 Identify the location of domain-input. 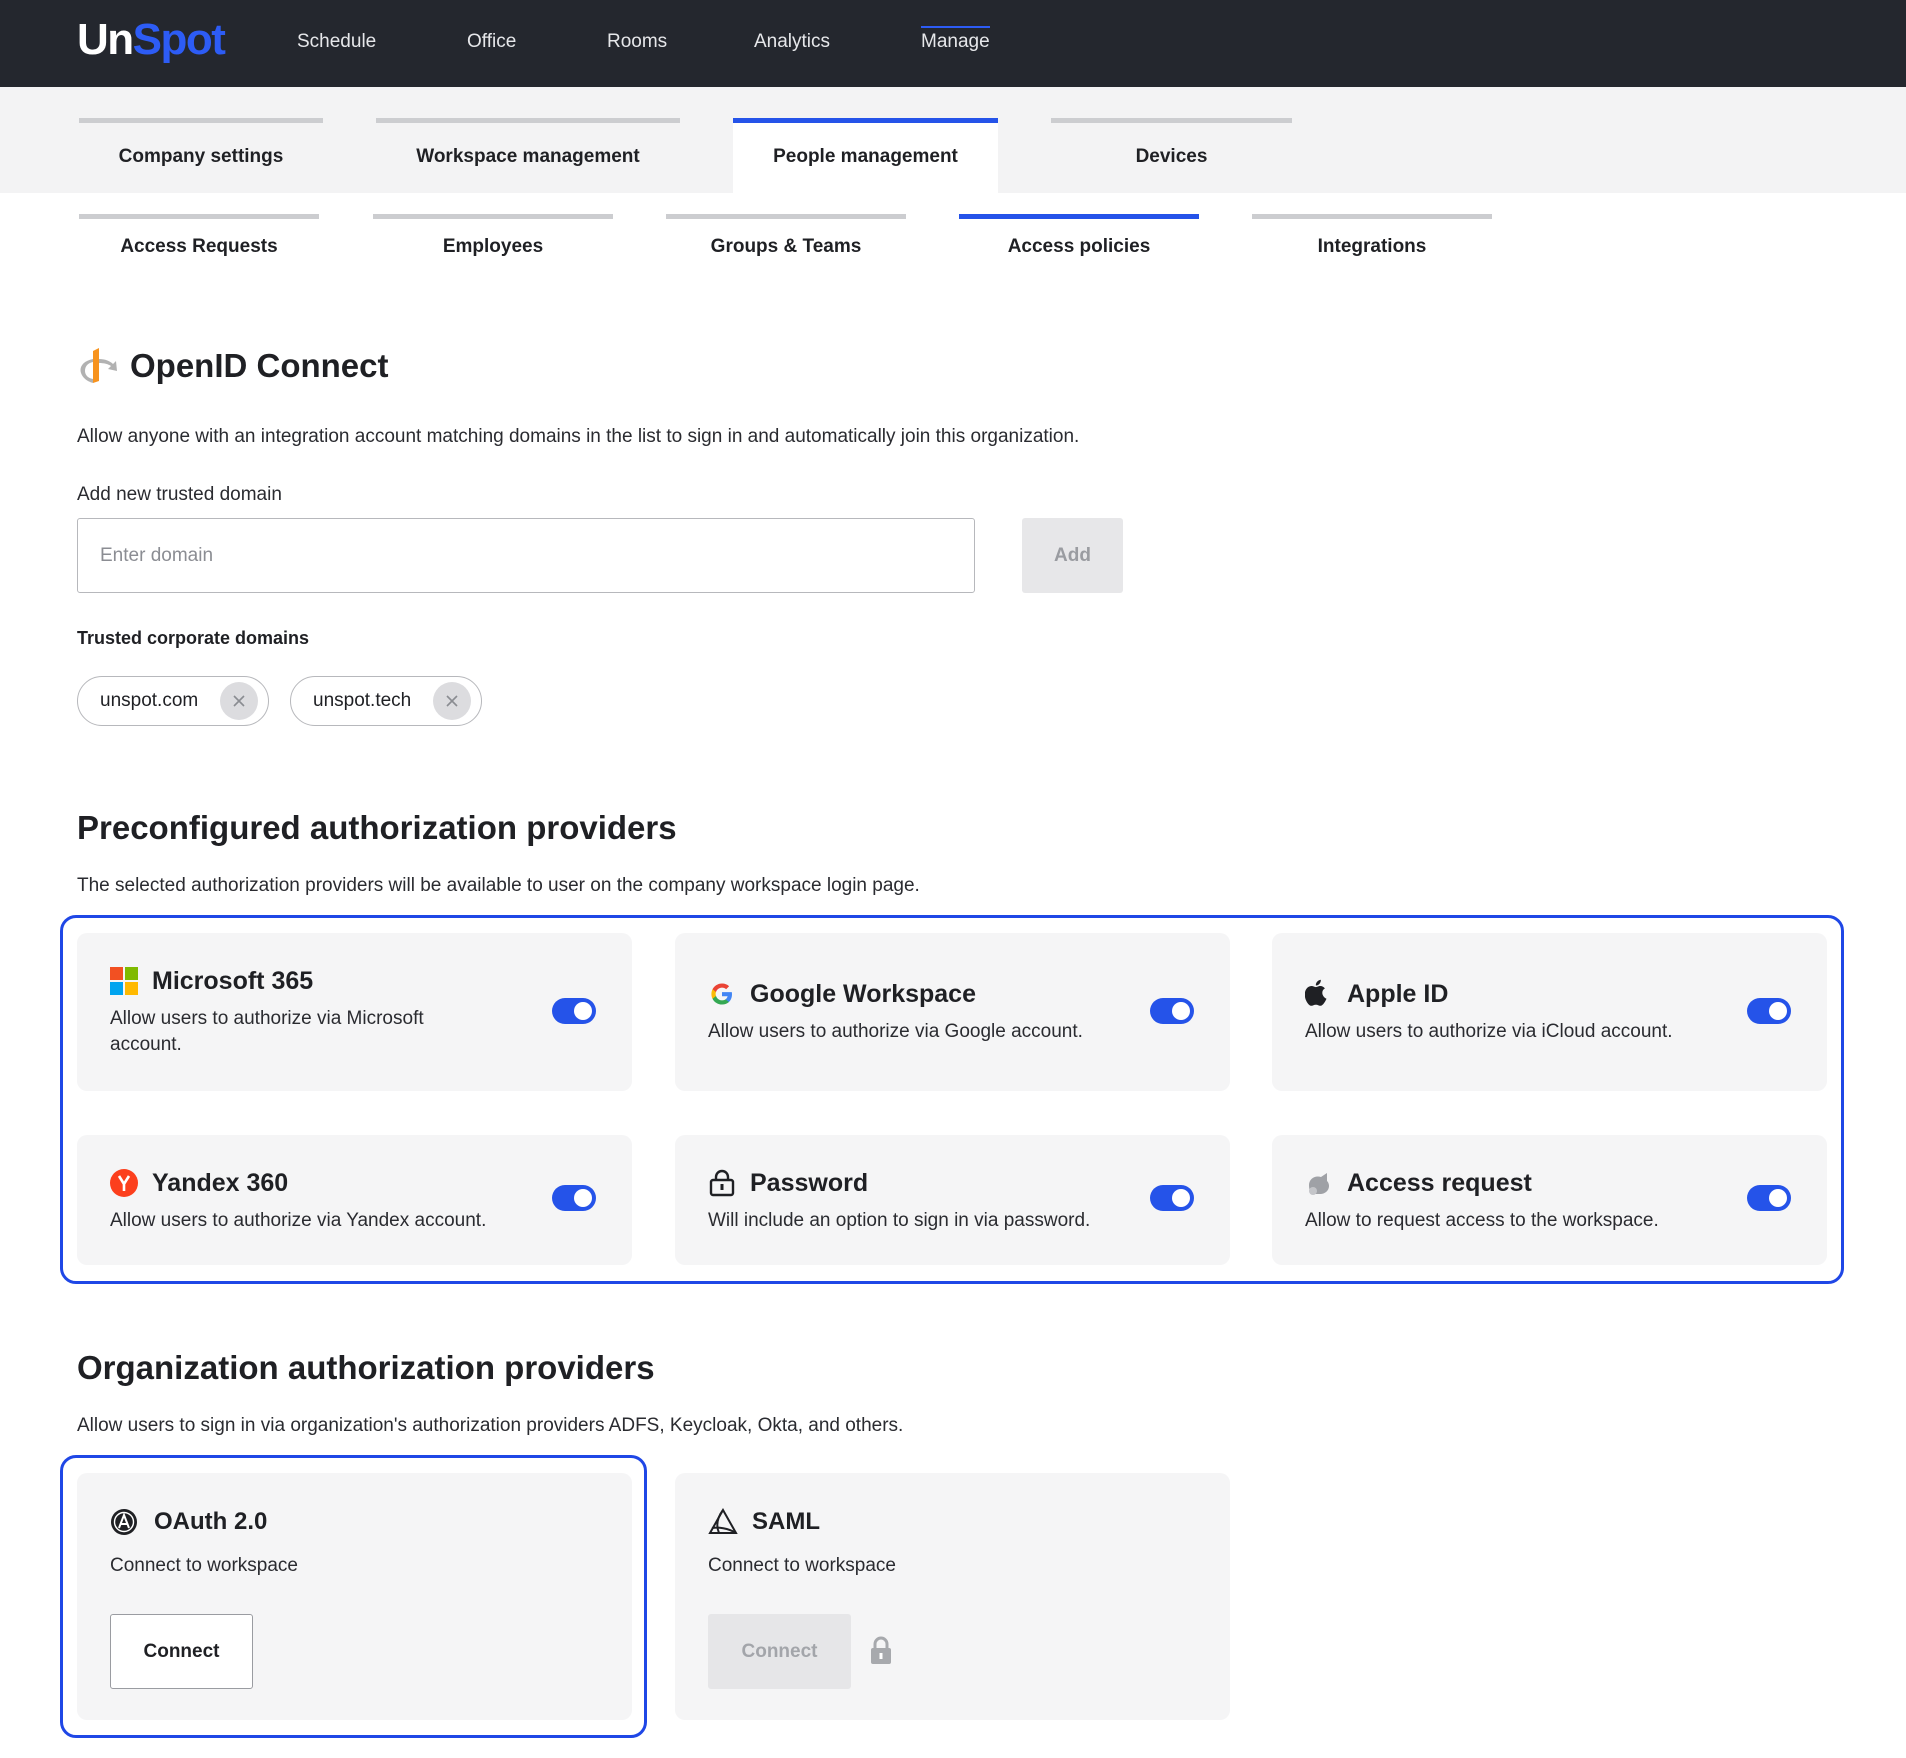
(526, 555).